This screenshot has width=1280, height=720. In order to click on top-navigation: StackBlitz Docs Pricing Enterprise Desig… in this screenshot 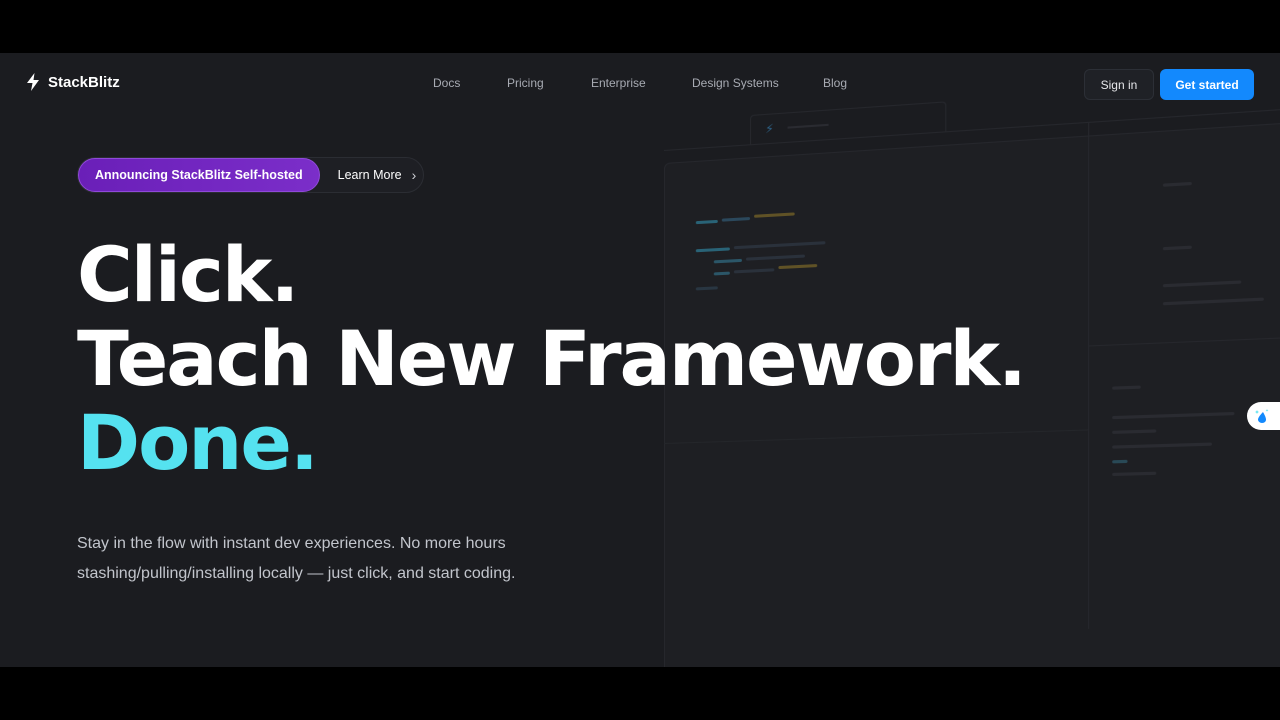, I will do `click(640, 83)`.